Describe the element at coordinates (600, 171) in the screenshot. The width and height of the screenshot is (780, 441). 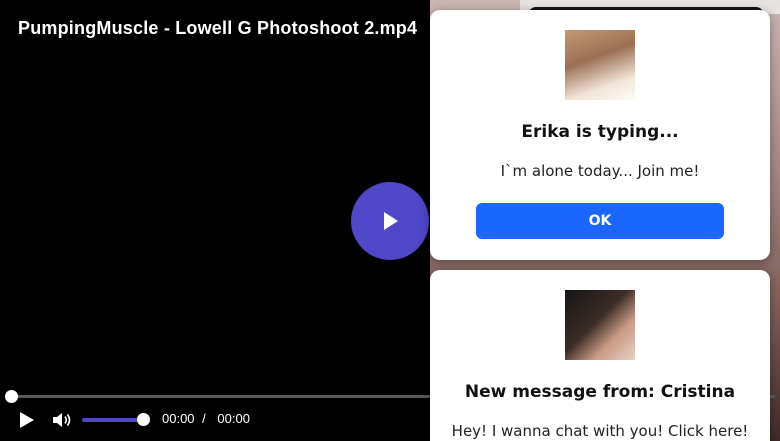
I see `notification-message: I`m alone today... Join me!` at that location.